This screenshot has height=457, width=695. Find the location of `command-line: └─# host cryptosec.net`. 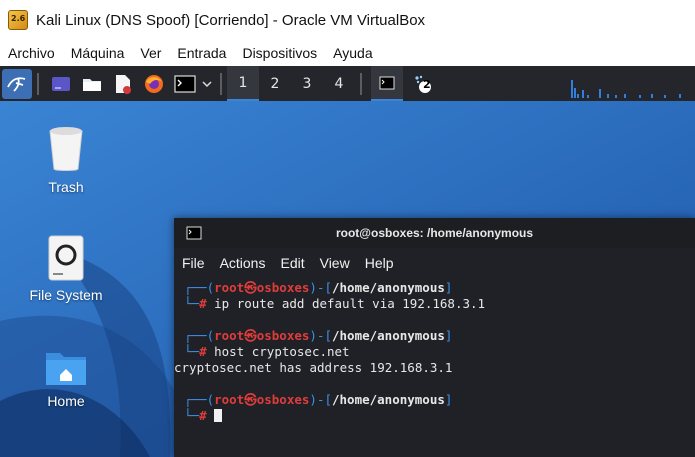

command-line: └─# host cryptosec.net is located at coordinates (267, 351).